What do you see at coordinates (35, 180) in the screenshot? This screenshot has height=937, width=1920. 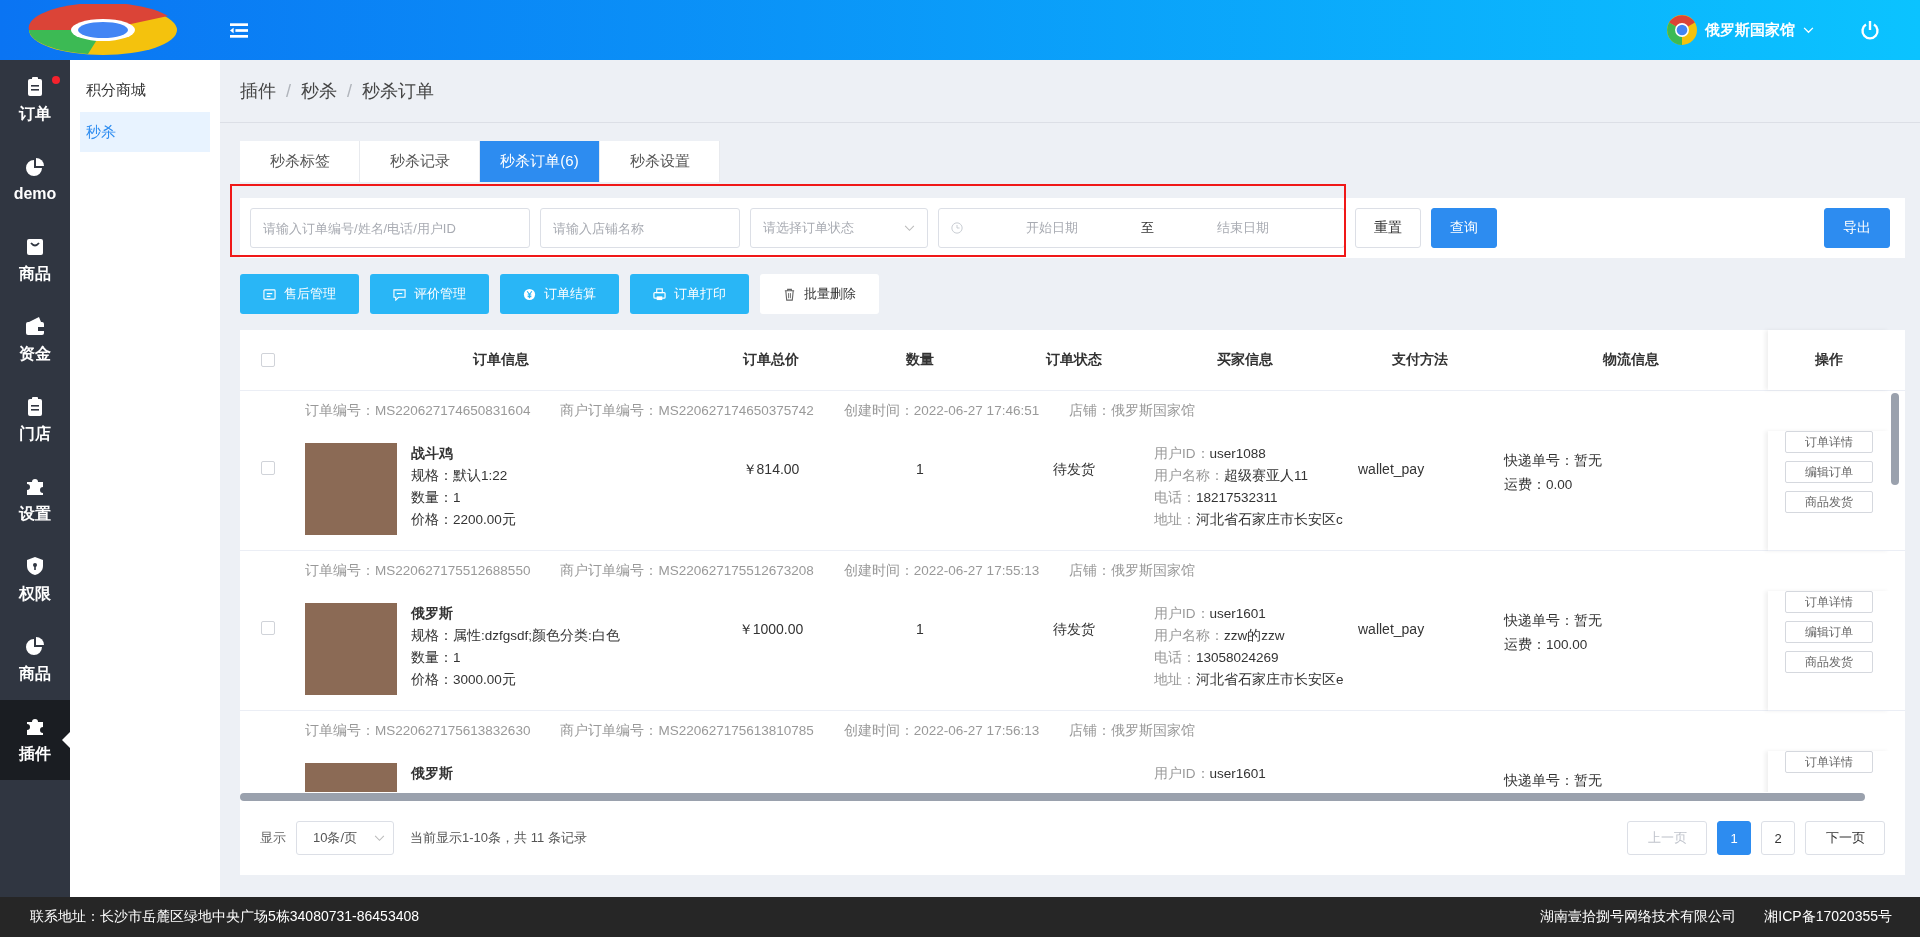 I see `nav-item: demo` at bounding box center [35, 180].